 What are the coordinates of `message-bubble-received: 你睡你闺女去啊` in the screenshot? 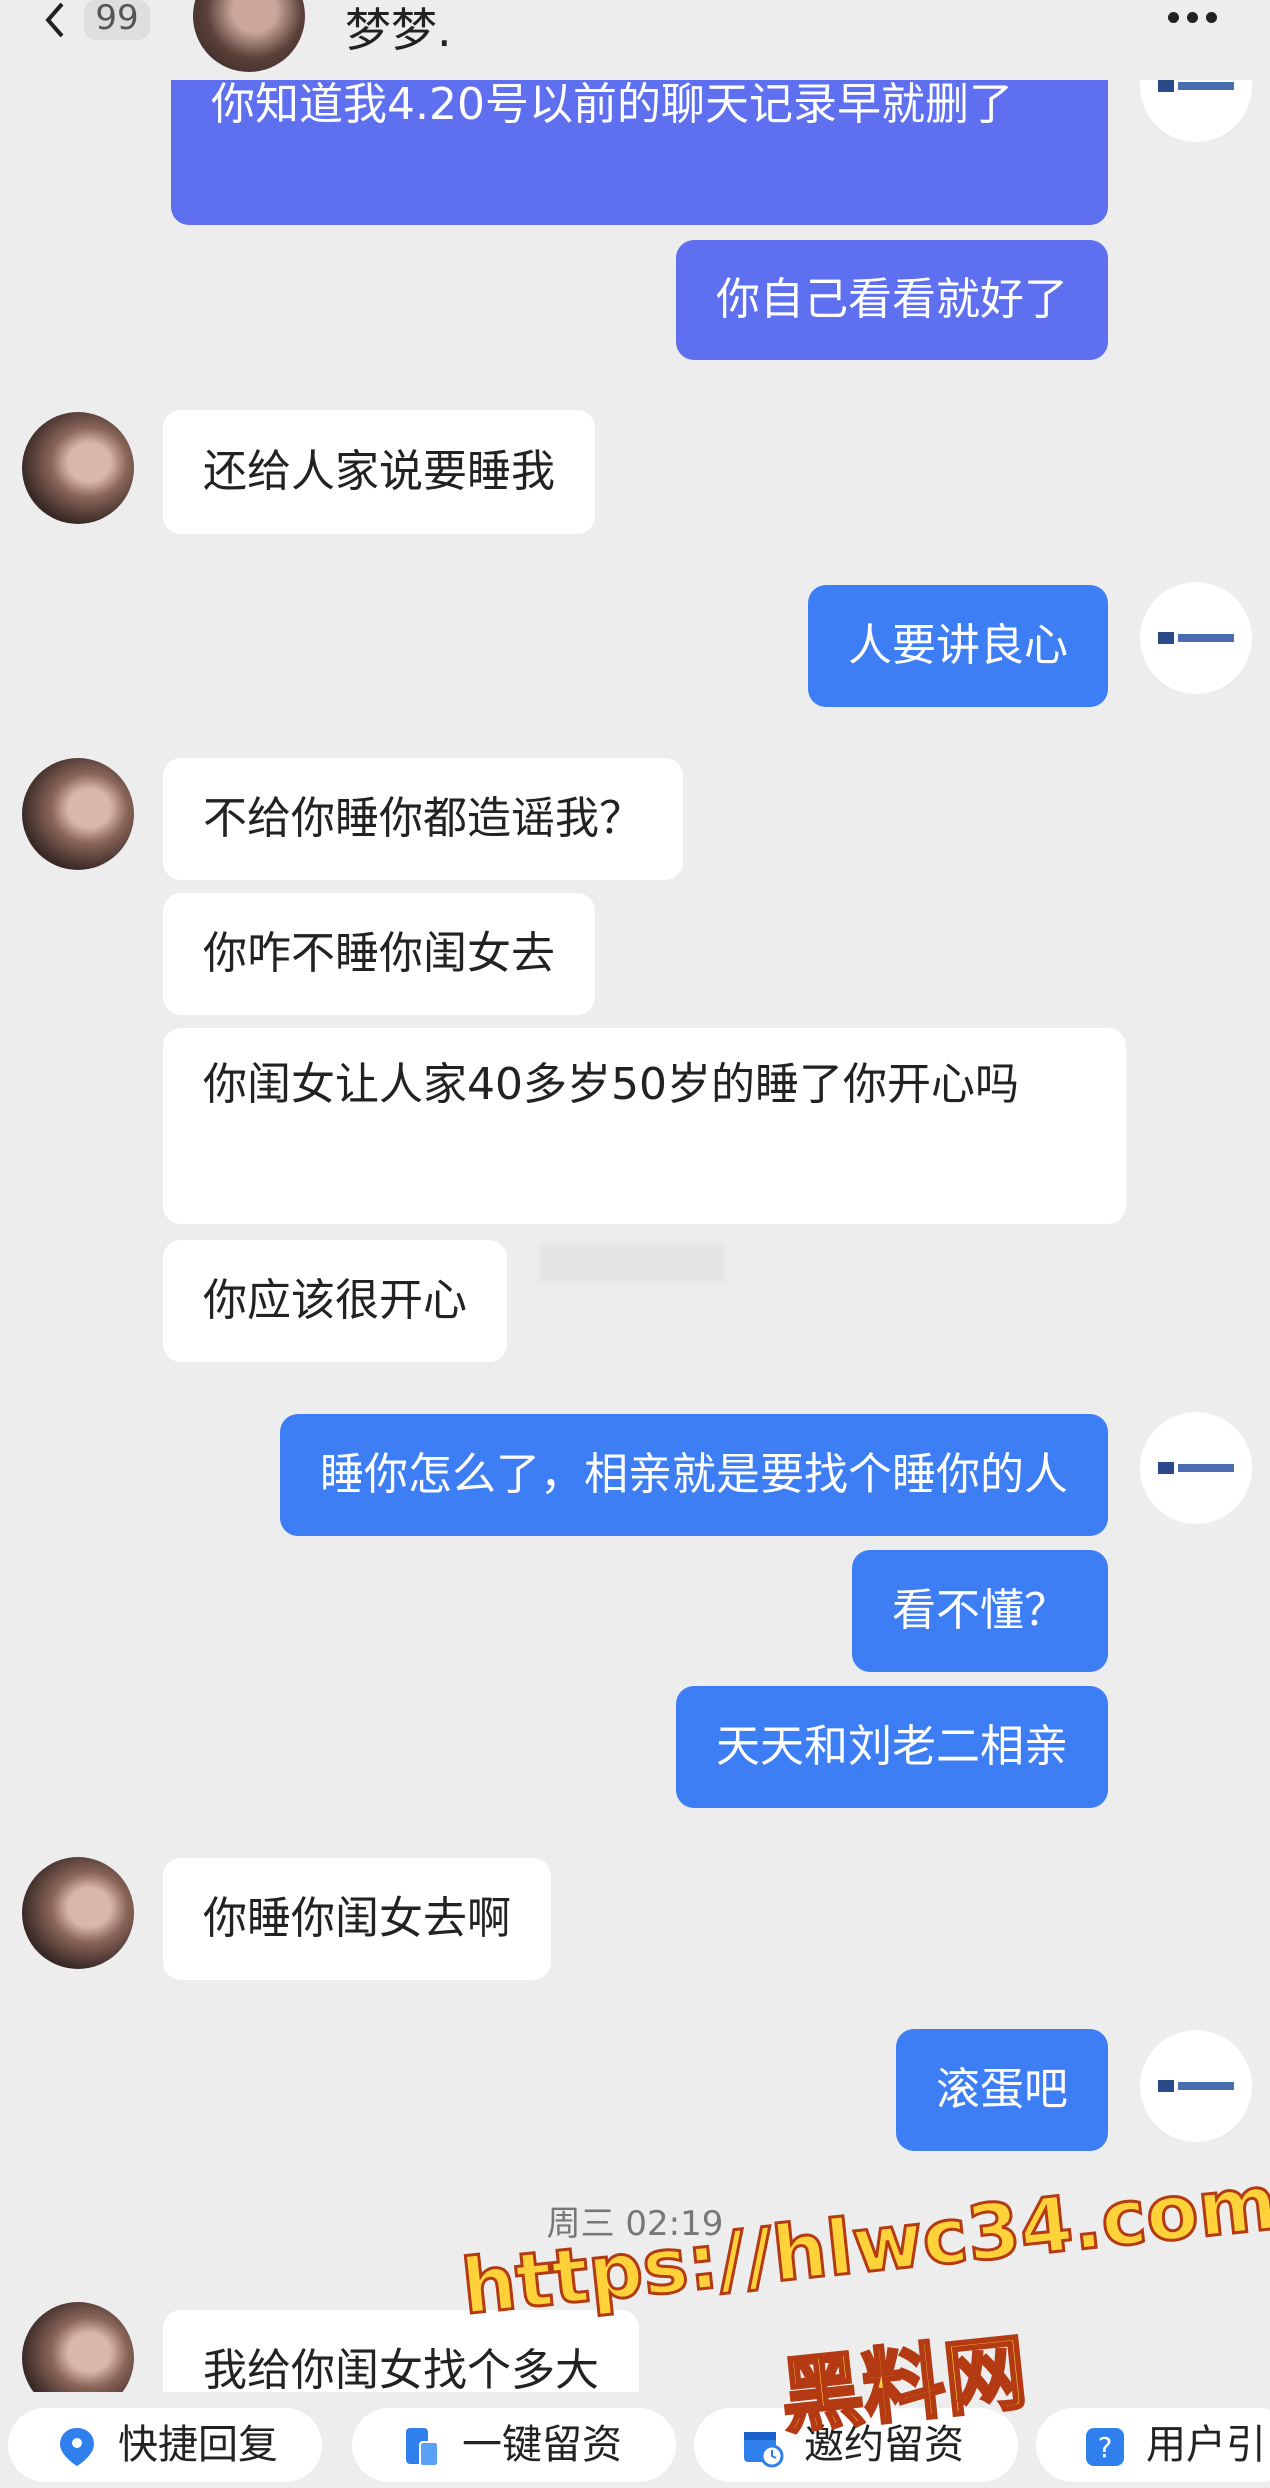 It's located at (357, 1919).